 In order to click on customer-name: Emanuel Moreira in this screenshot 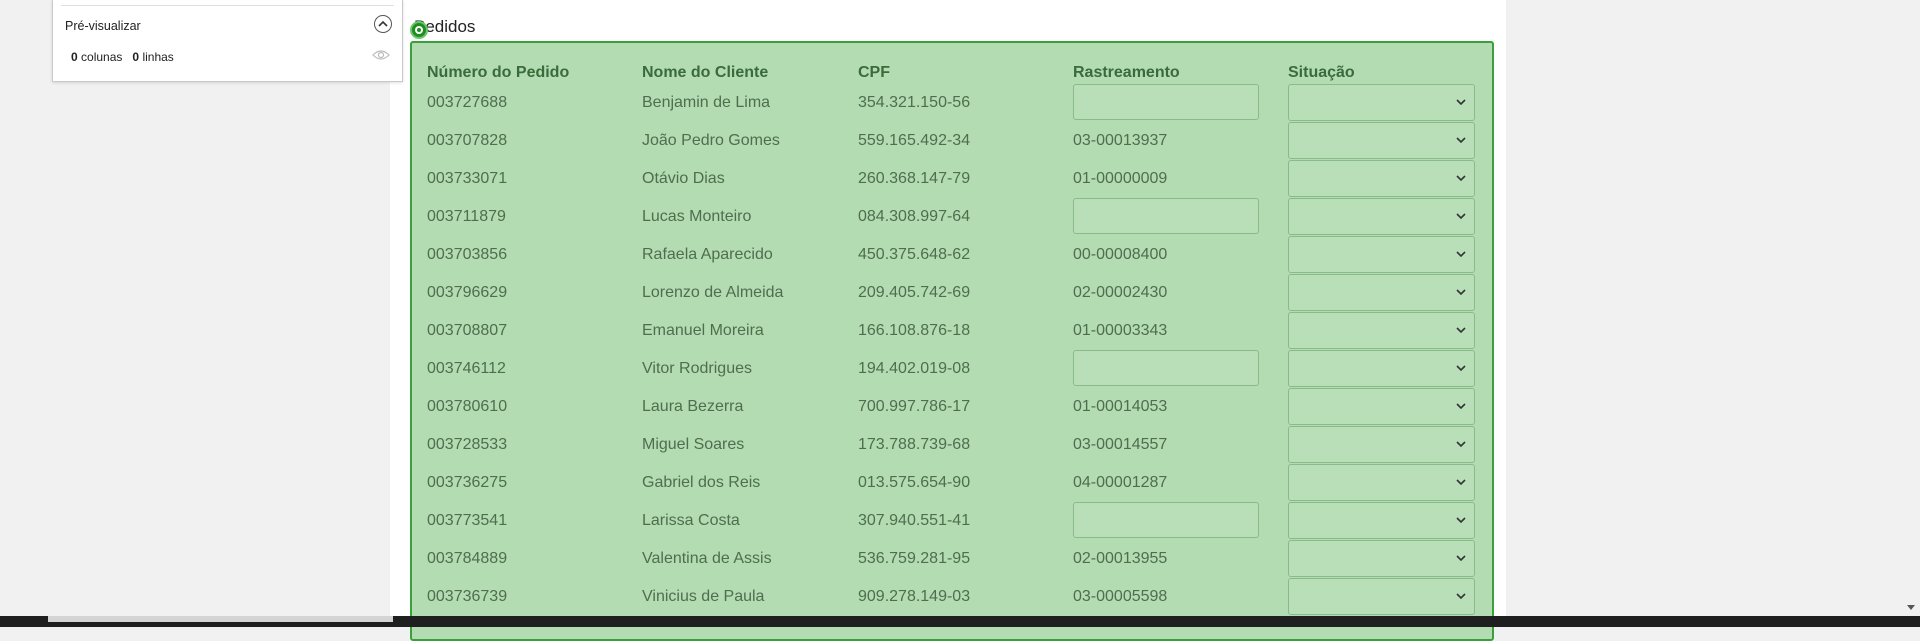, I will do `click(703, 330)`.